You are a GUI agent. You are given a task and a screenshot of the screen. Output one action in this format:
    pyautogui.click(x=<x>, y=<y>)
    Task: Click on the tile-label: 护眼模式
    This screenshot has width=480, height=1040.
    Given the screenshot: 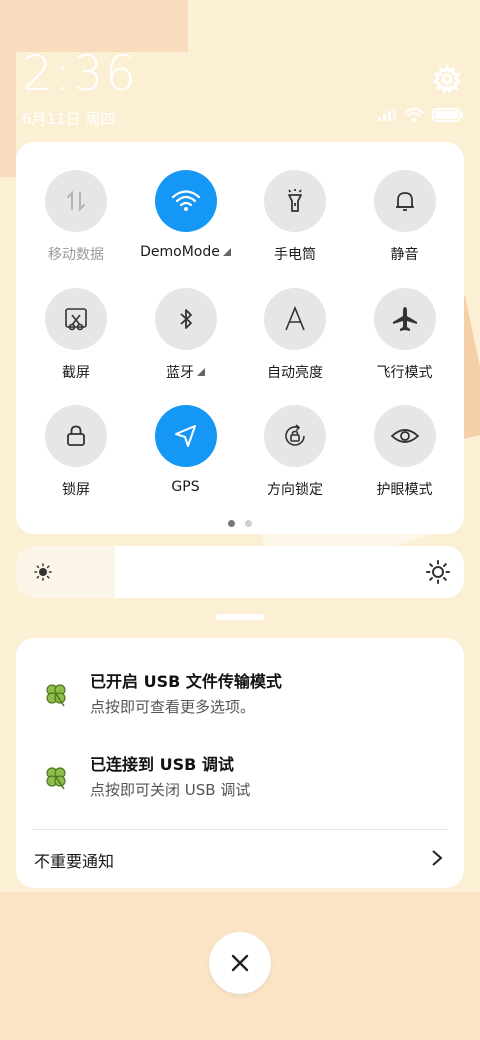 What is the action you would take?
    pyautogui.click(x=405, y=489)
    